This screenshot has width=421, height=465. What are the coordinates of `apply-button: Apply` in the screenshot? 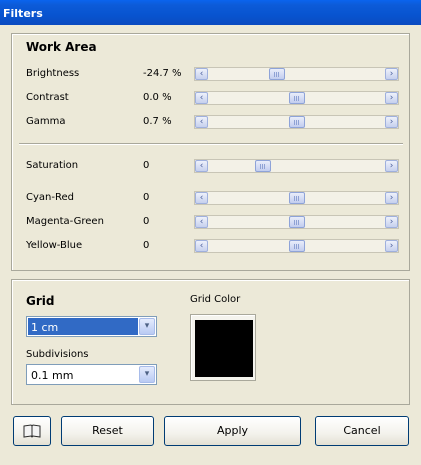 It's located at (232, 431).